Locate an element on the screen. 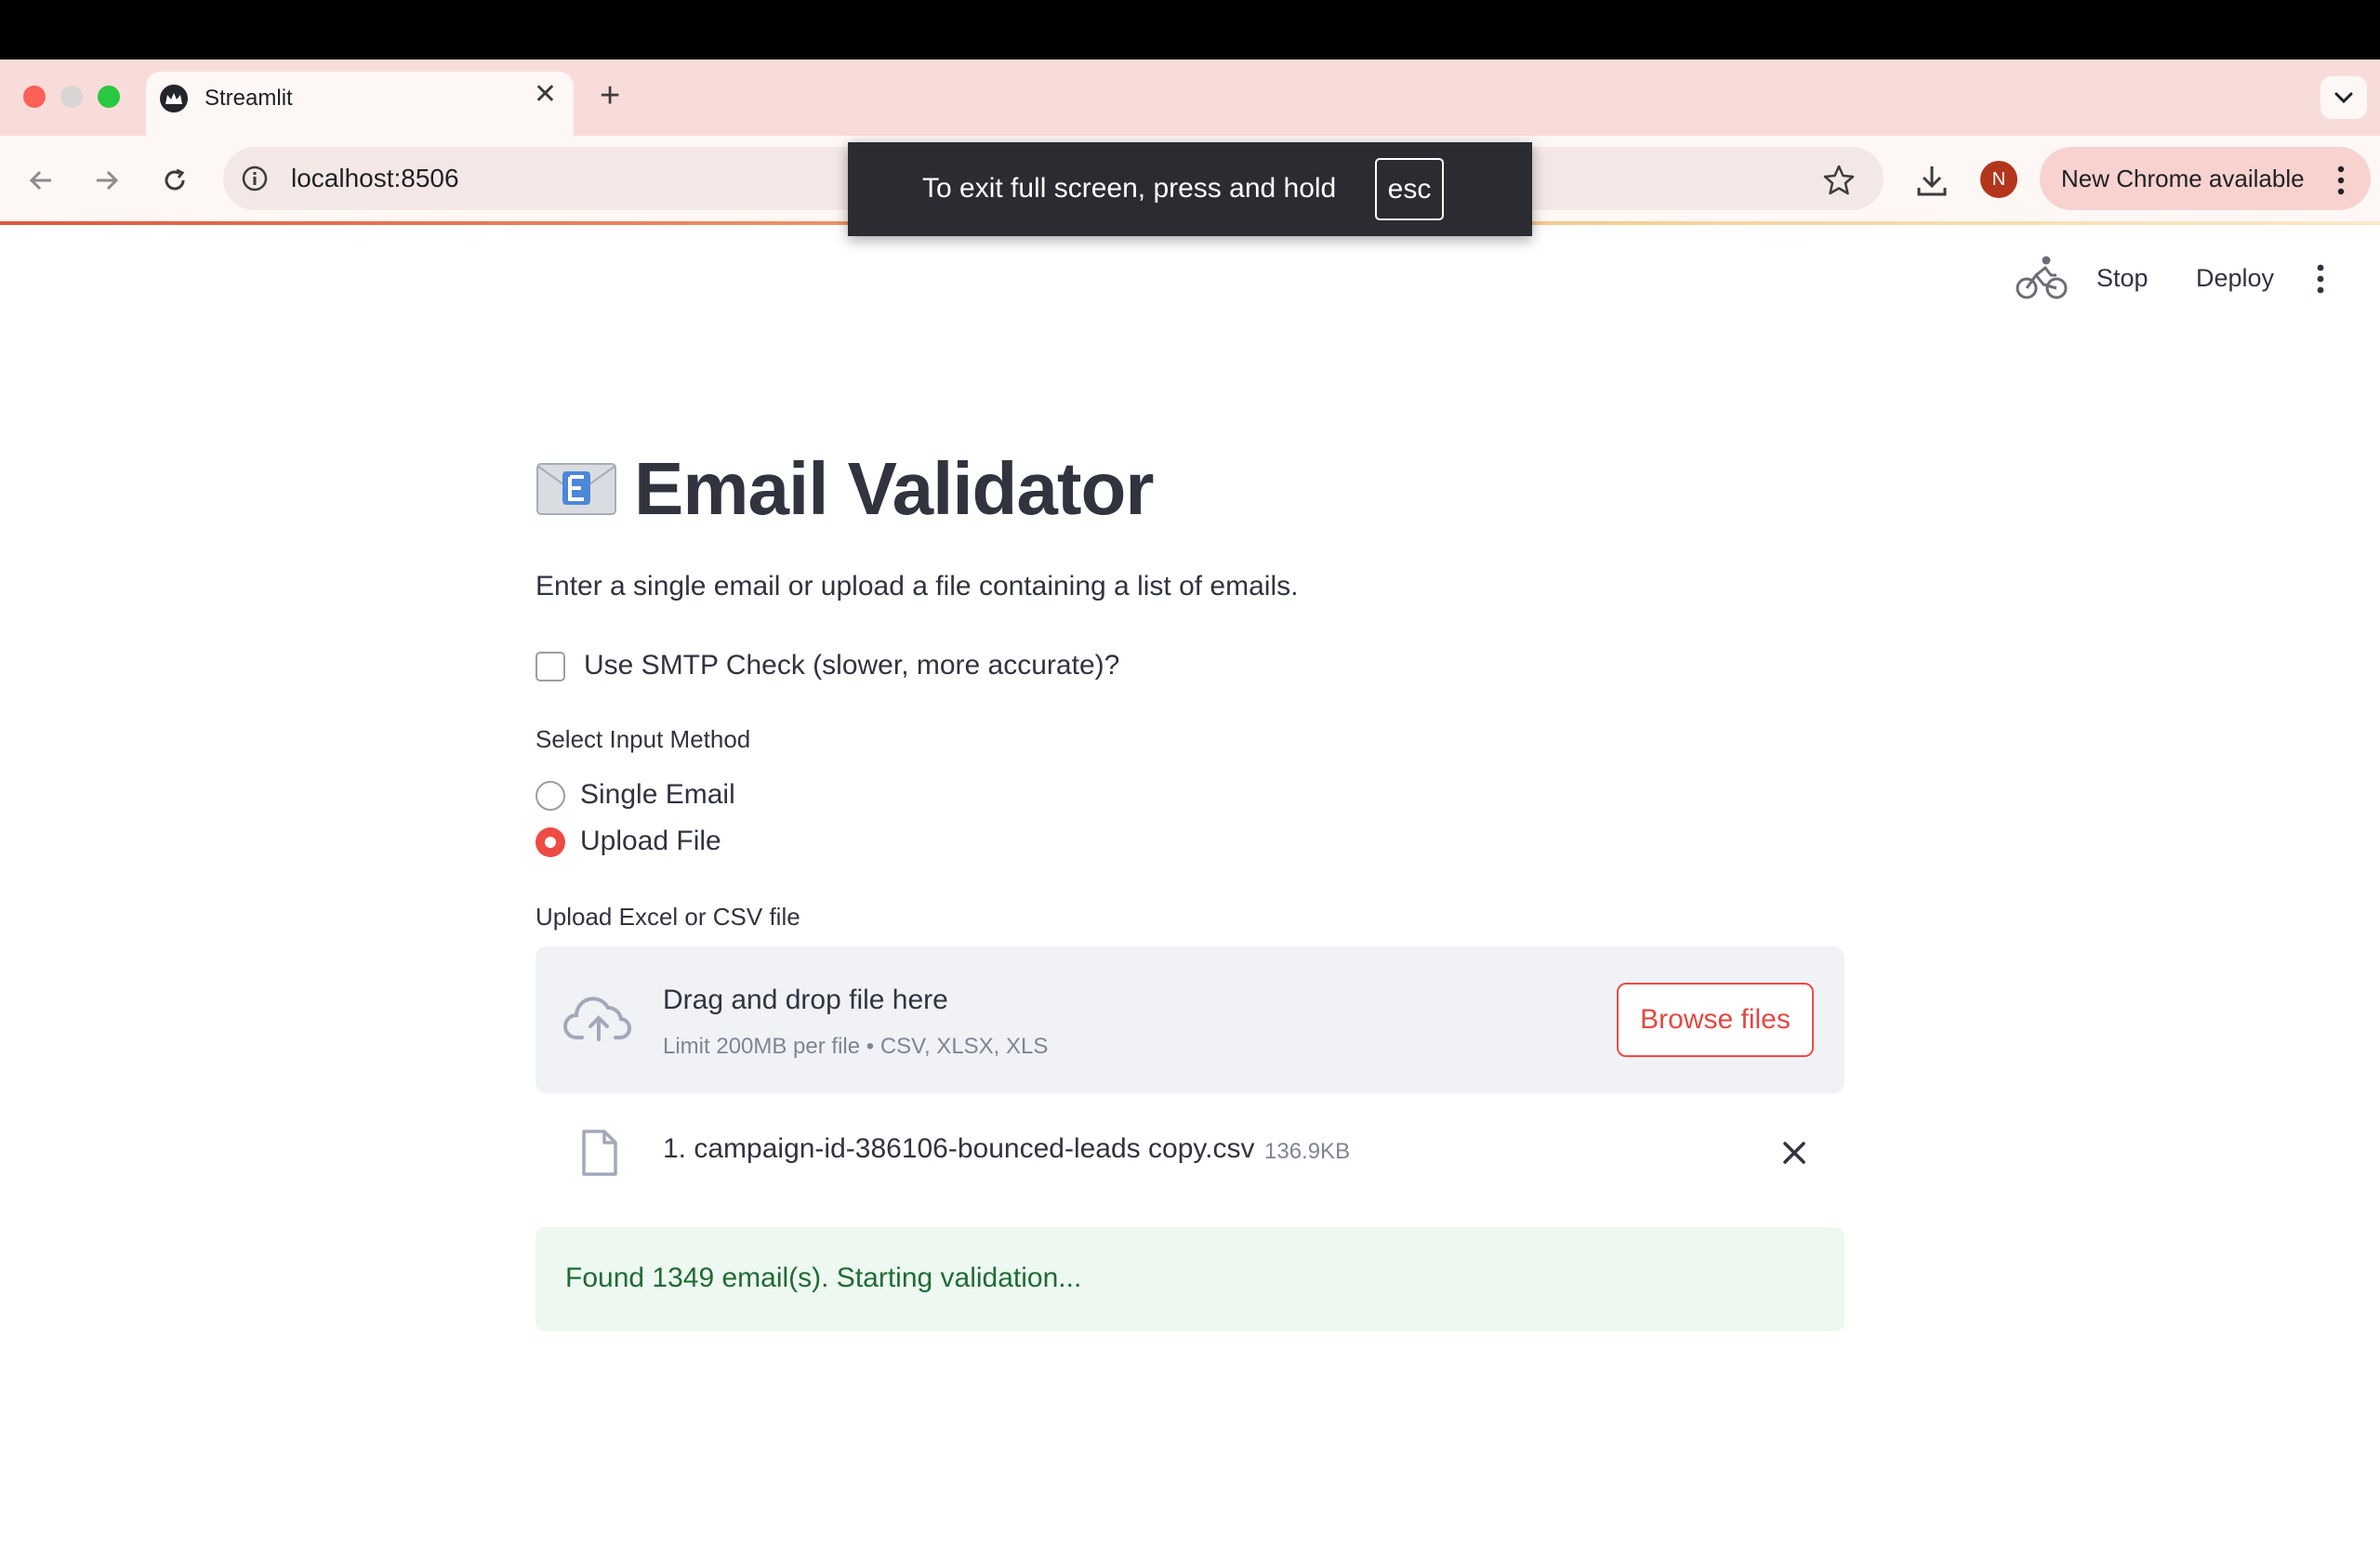 This screenshot has width=2380, height=1547. radio-upload-file-label: Upload File is located at coordinates (650, 841).